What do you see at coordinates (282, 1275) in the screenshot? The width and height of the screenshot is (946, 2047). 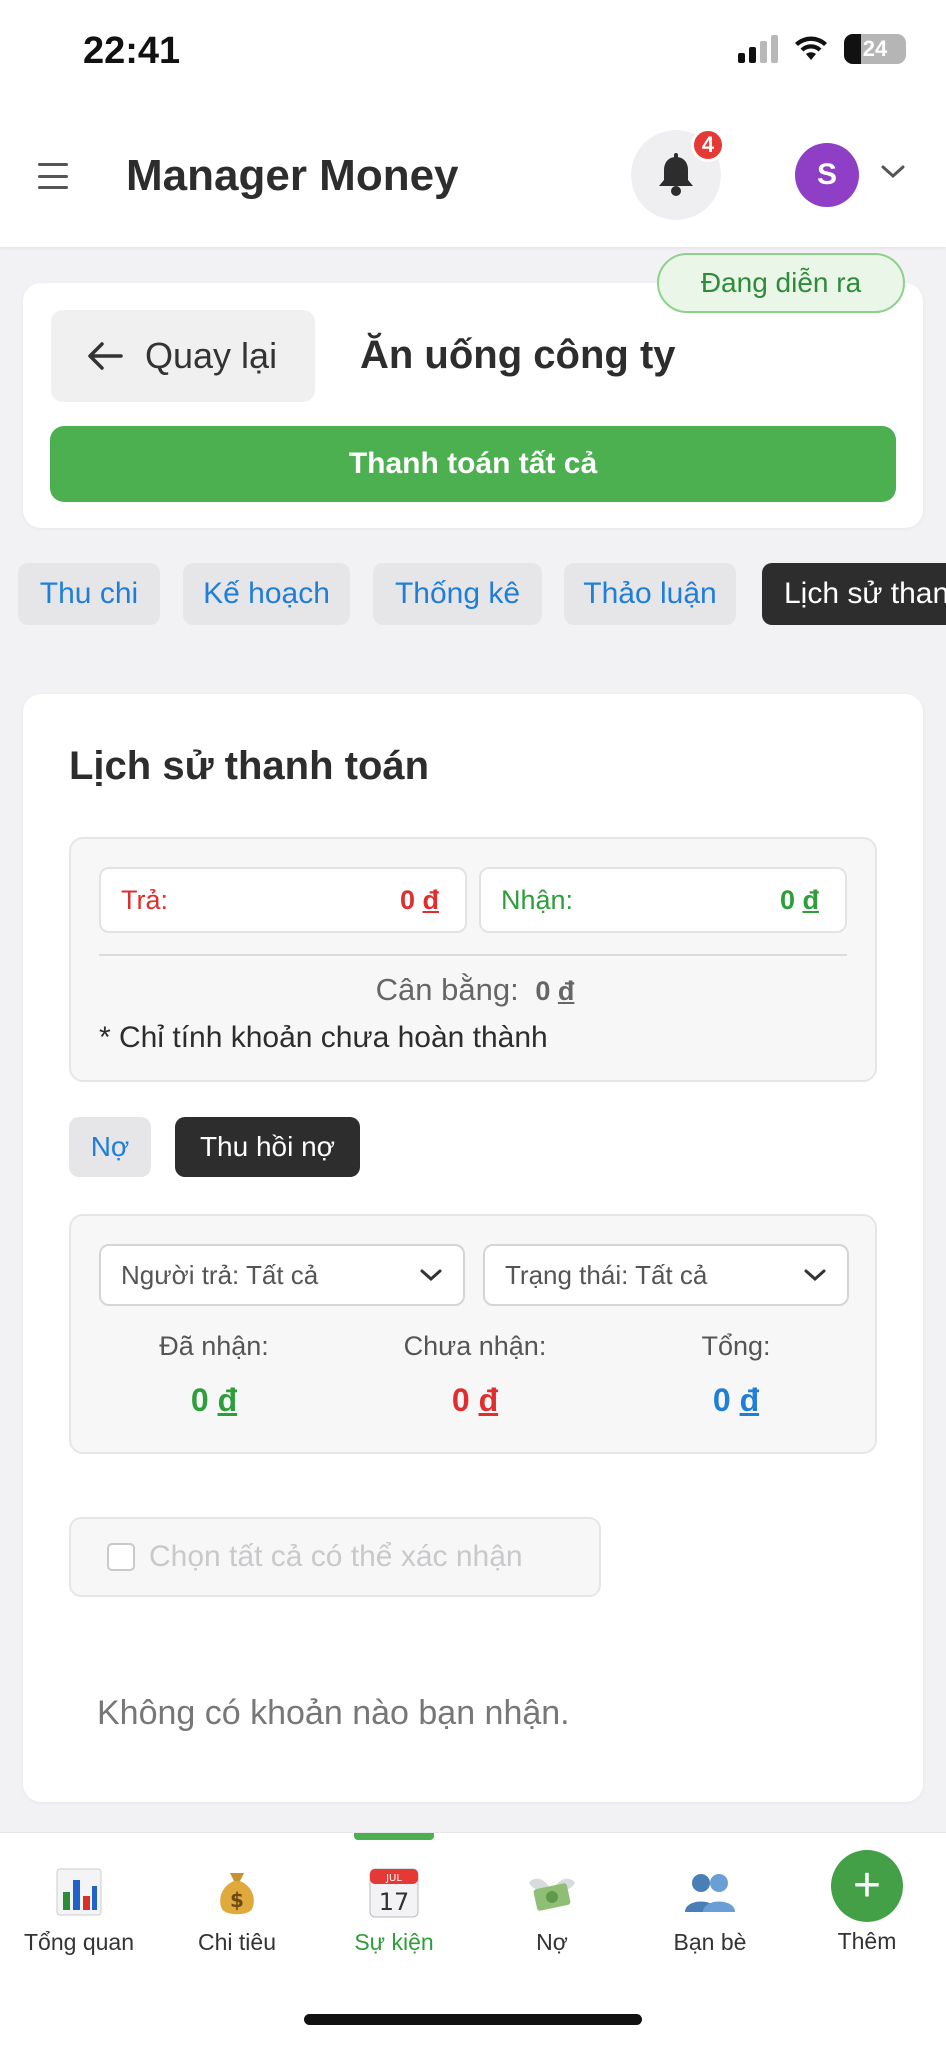 I see `payer-filter-select: Người trả: Tất cả` at bounding box center [282, 1275].